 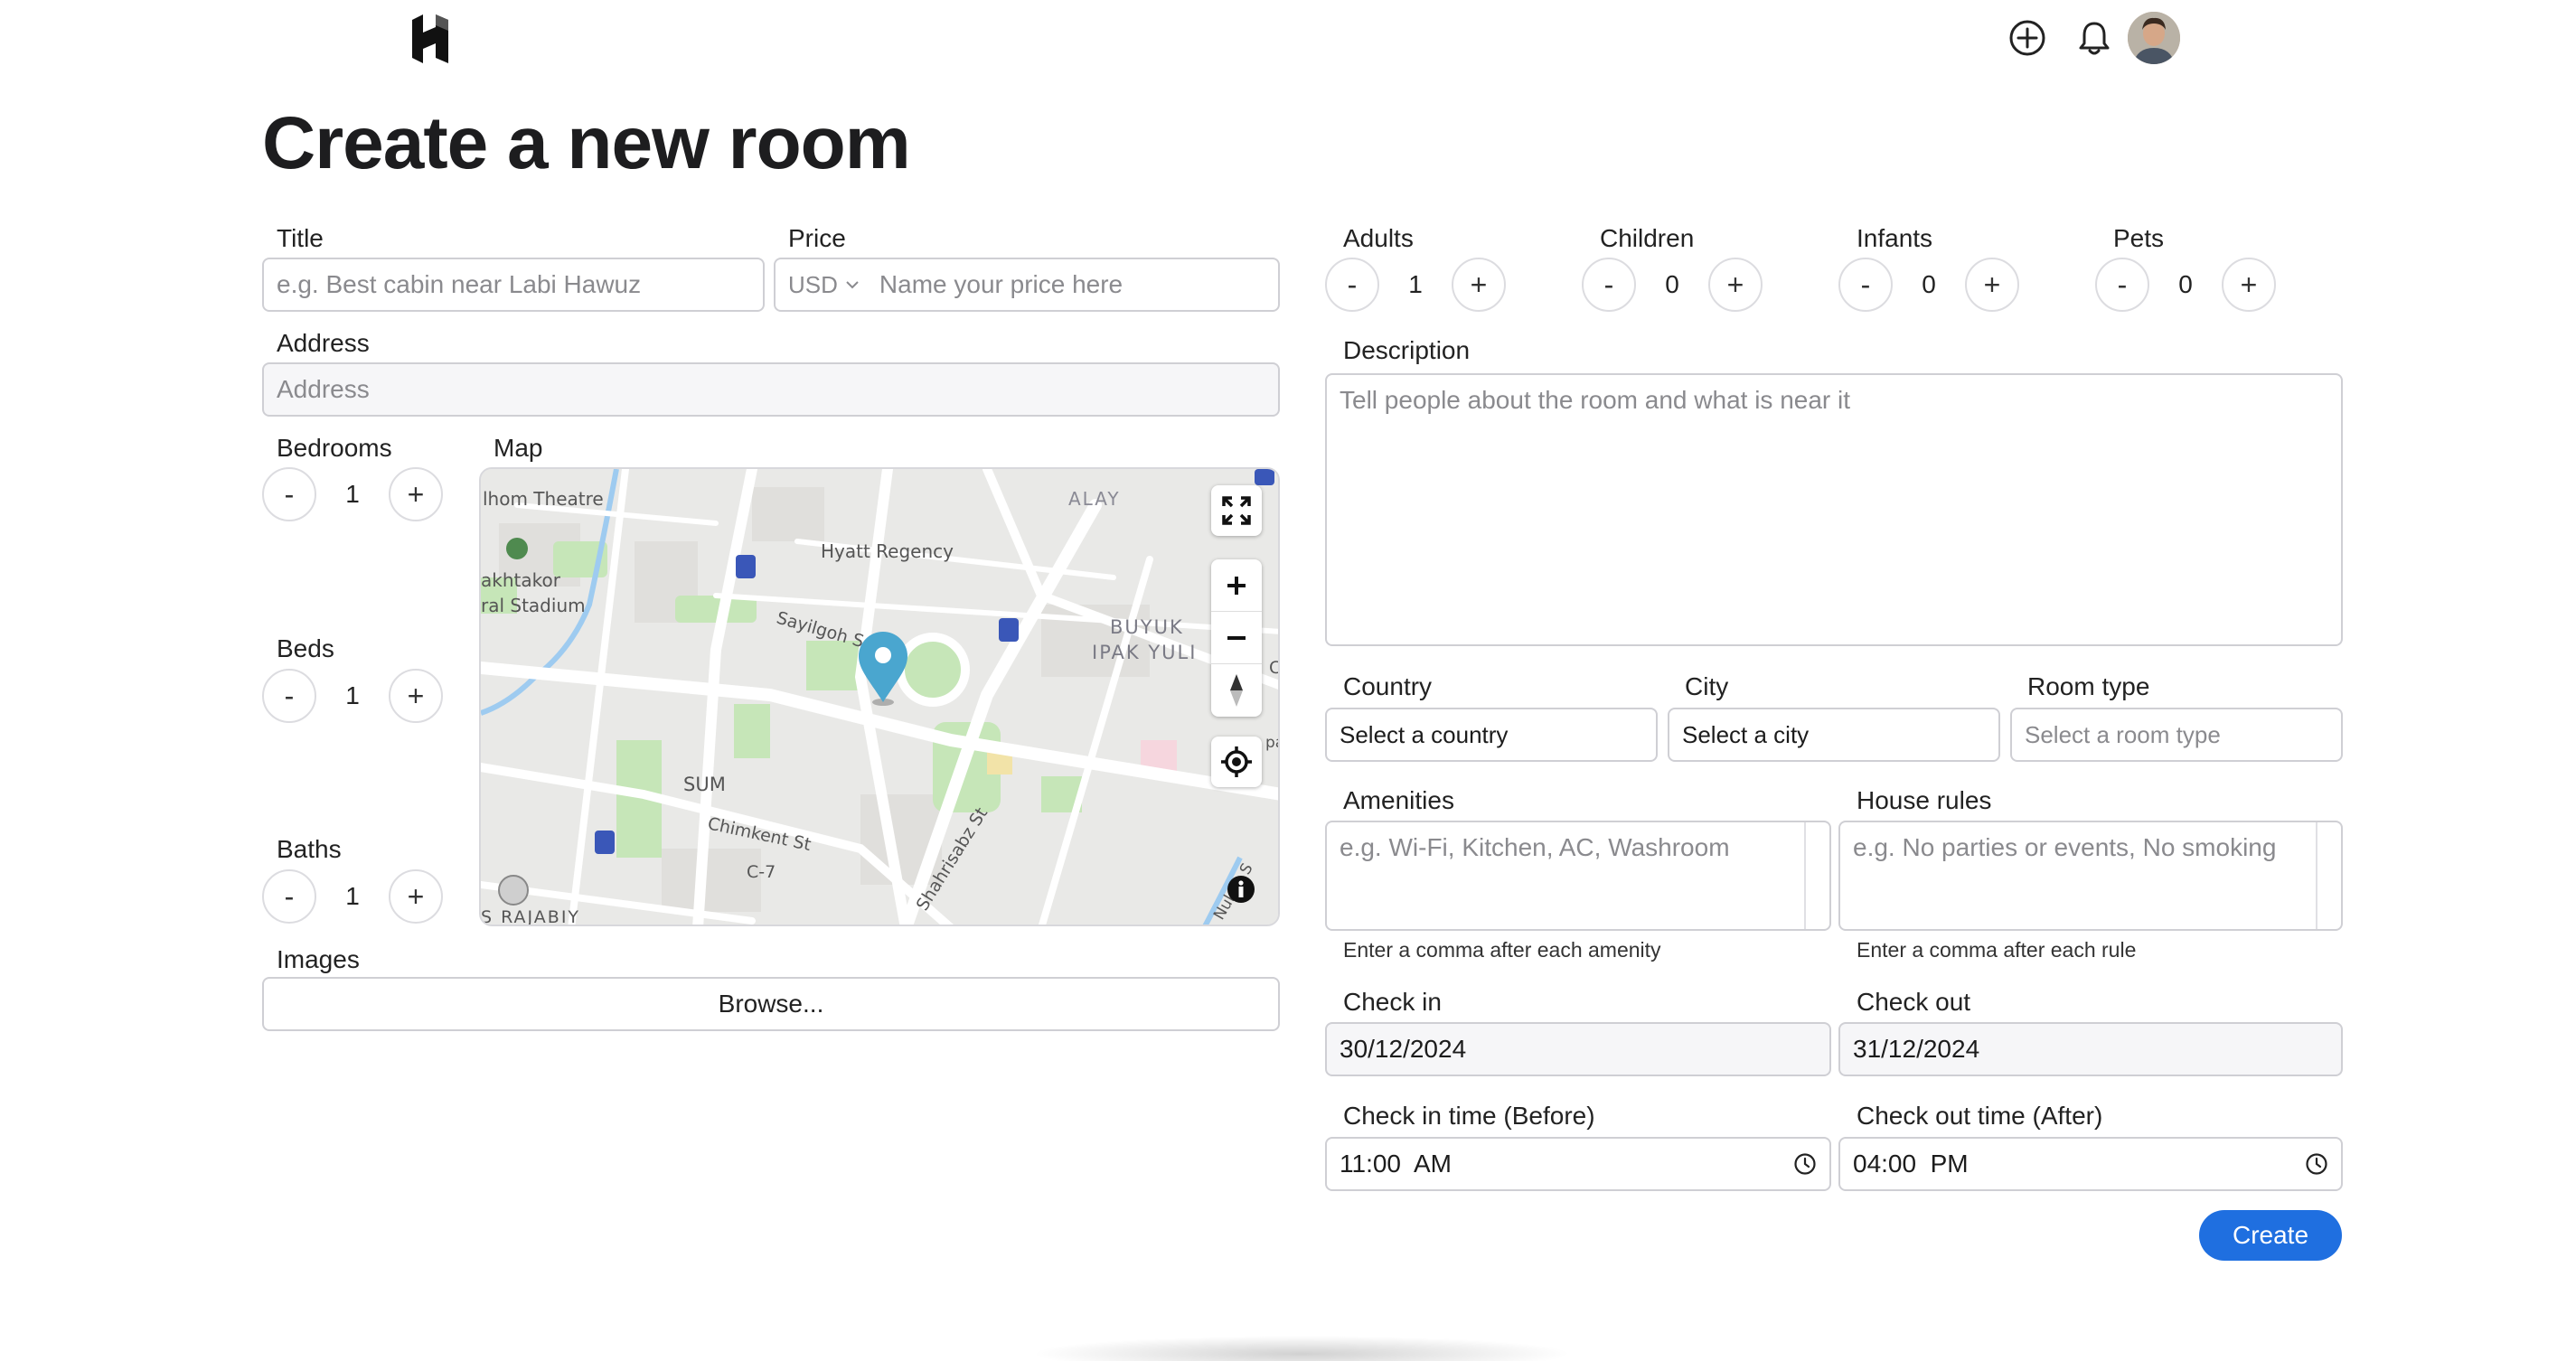 I want to click on beds-stepper: - 1 +, so click(x=353, y=696).